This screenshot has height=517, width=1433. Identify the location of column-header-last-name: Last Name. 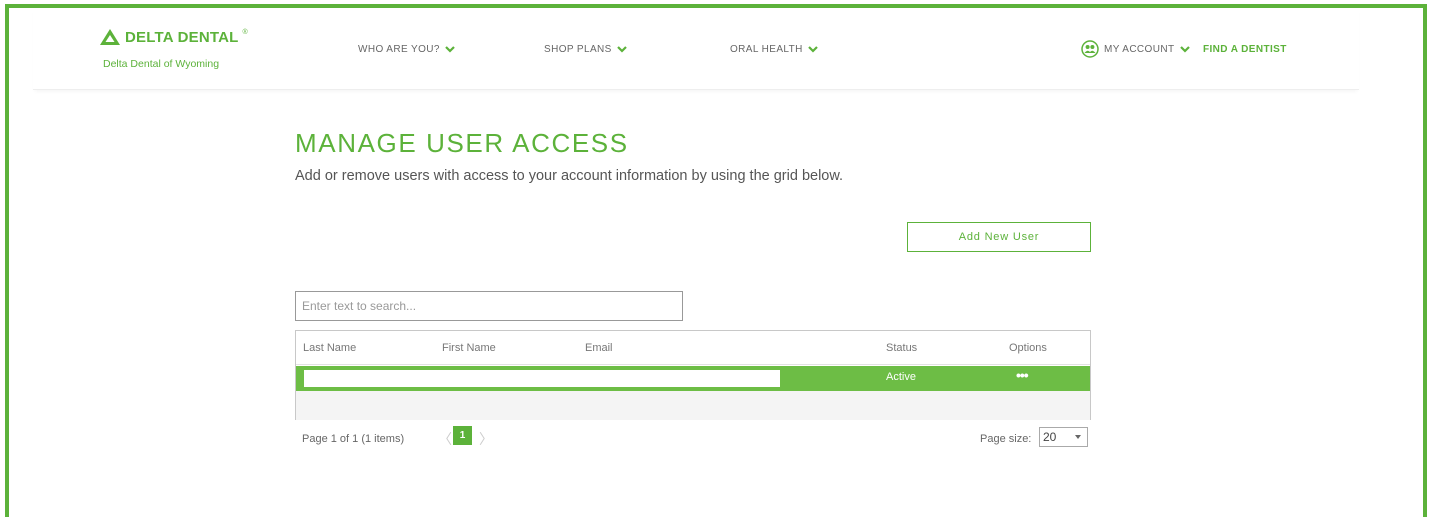
(329, 348).